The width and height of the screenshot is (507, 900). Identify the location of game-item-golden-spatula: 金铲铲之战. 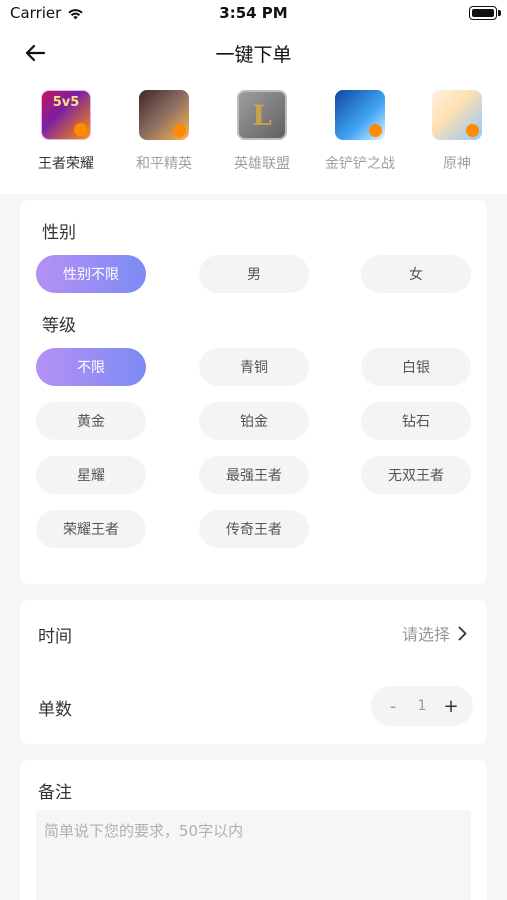
(360, 131).